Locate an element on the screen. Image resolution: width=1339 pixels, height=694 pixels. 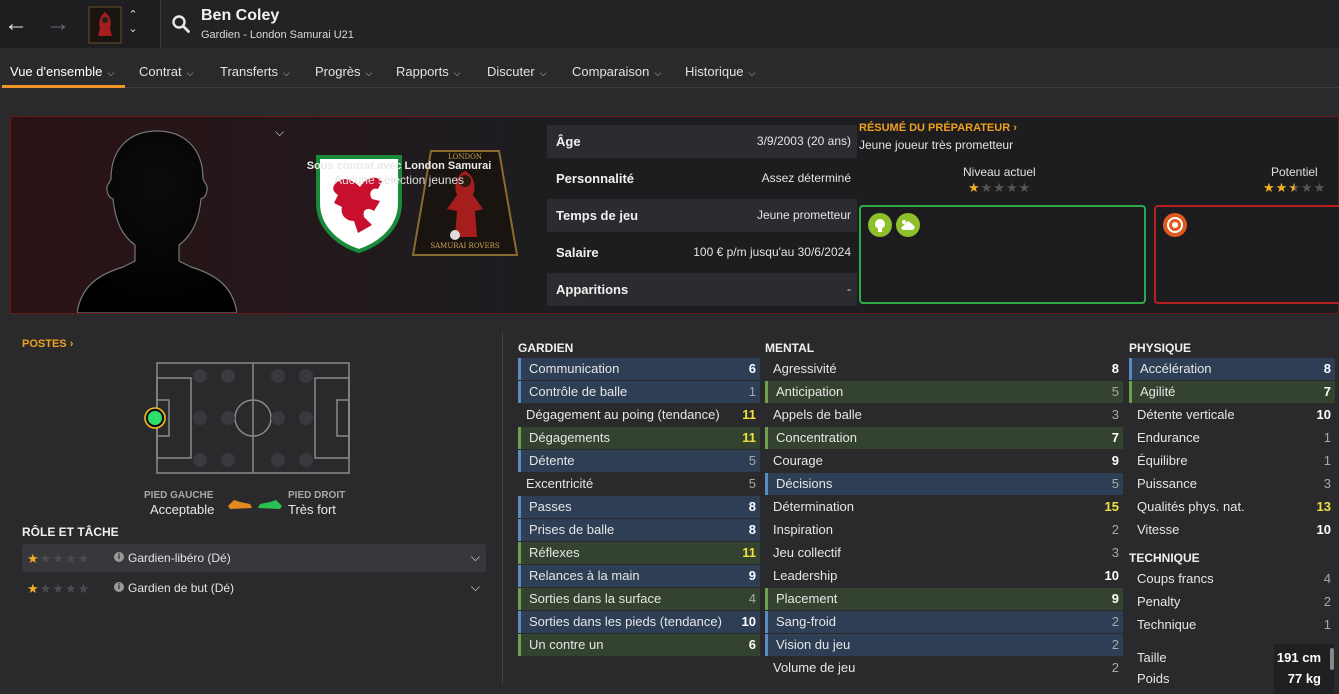
attribute-row: Sorties dans les pieds (tendance) 10 is located at coordinates (639, 622).